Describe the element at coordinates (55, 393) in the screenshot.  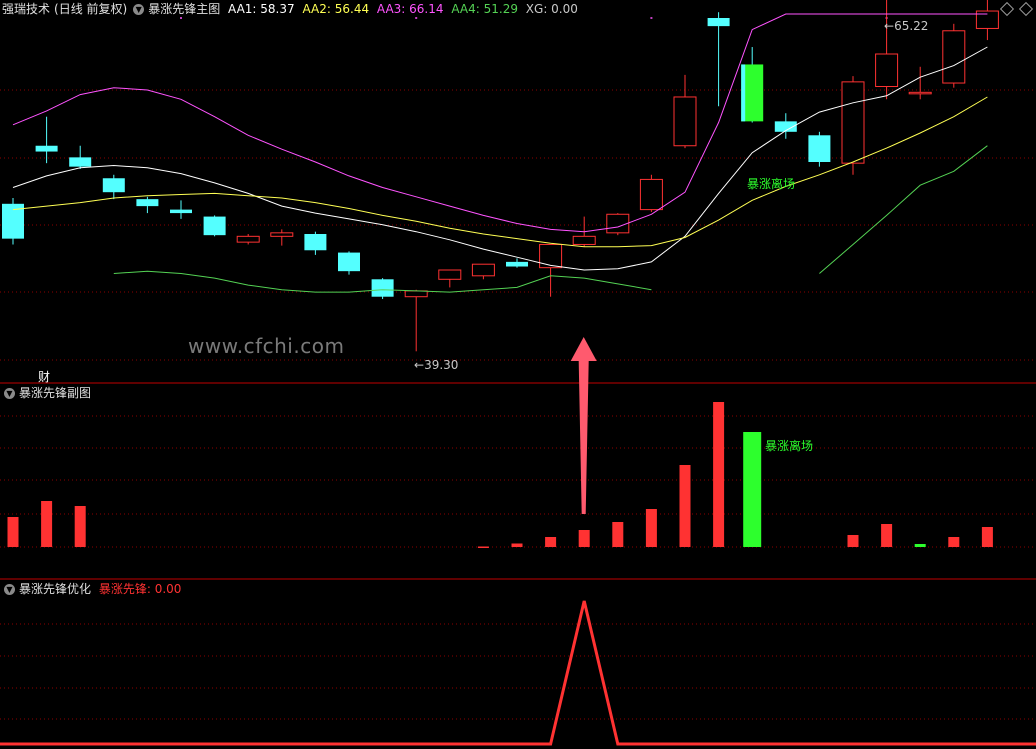
I see `sub-indicator-name: 暴涨先锋副图` at that location.